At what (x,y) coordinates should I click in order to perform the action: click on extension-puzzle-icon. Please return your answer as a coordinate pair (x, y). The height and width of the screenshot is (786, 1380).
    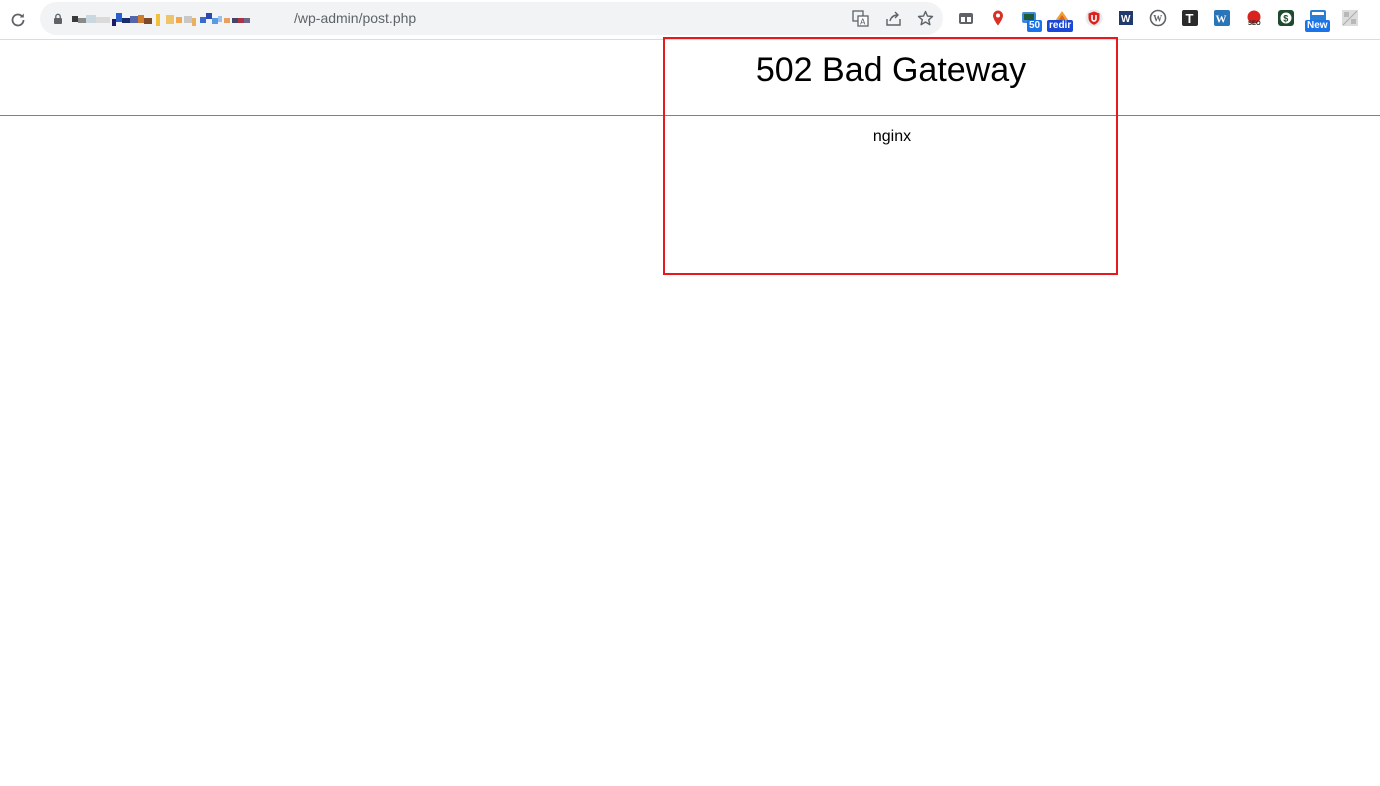
    Looking at the image, I should click on (1350, 18).